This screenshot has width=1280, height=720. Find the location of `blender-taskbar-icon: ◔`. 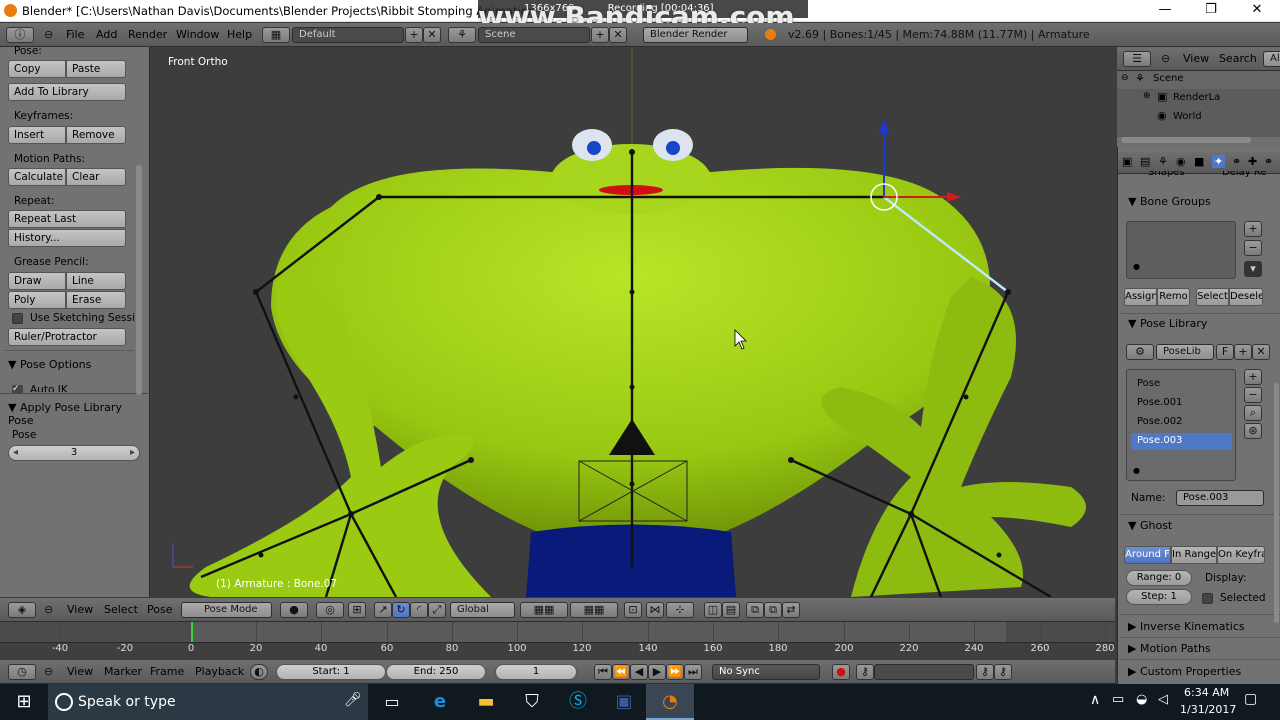

blender-taskbar-icon: ◔ is located at coordinates (670, 702).